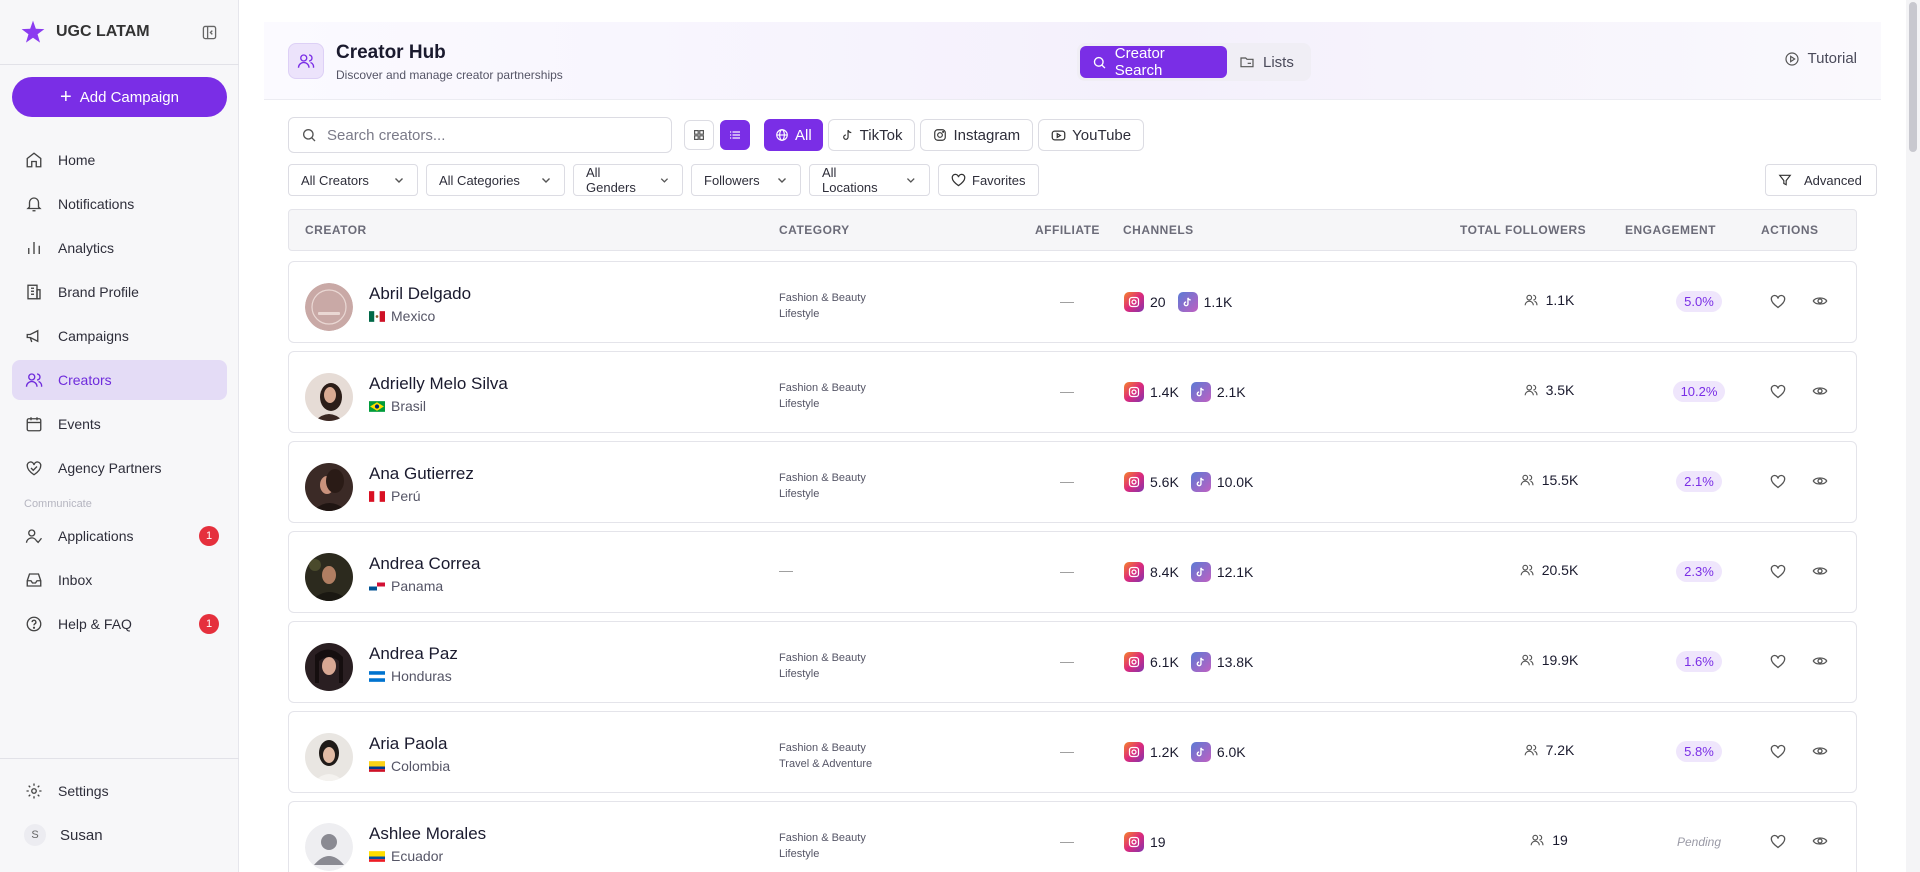  Describe the element at coordinates (793, 135) in the screenshot. I see `platform-filter-all: All` at that location.